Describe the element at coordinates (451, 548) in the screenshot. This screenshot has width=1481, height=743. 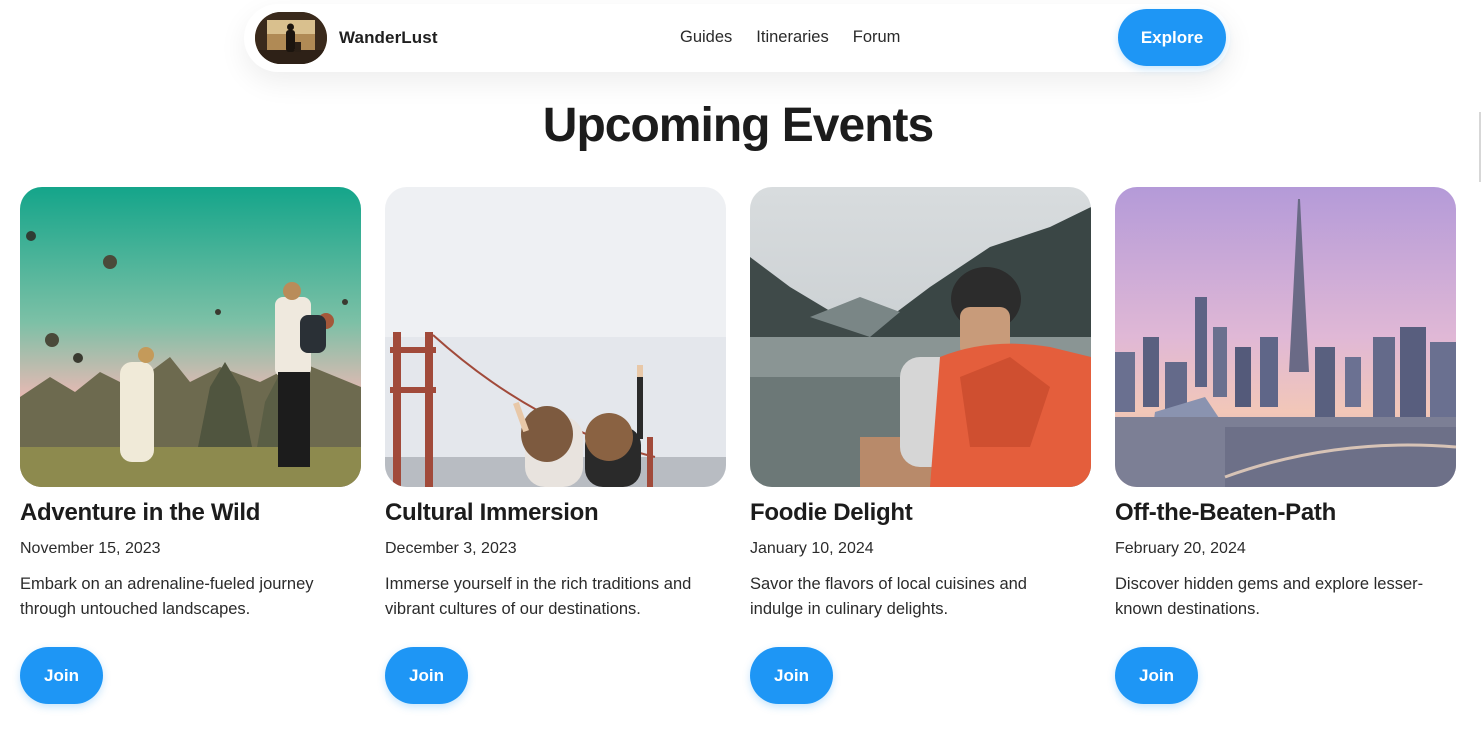
I see `event-date: December 3, 2023` at that location.